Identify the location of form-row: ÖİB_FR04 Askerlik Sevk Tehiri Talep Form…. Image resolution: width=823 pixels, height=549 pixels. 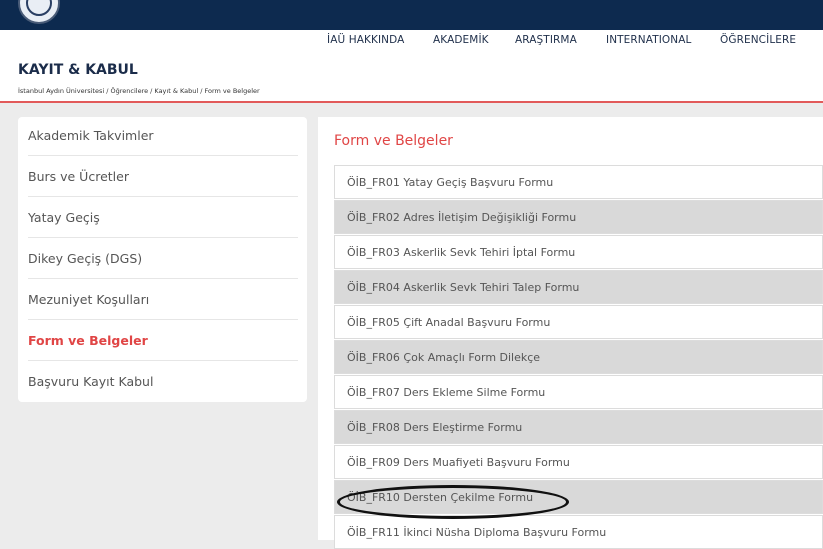
(578, 287).